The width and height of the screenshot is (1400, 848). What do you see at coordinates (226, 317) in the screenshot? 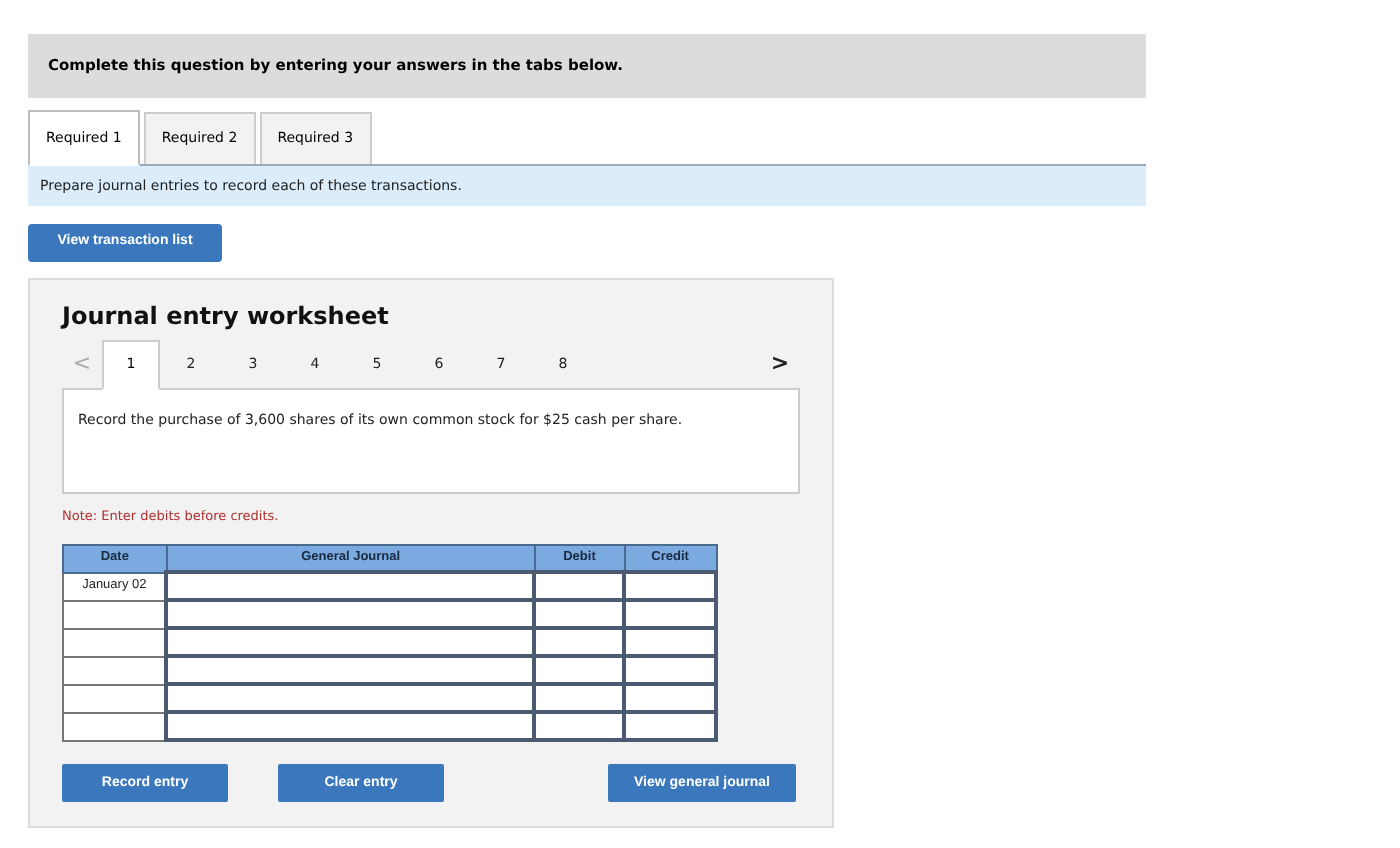
I see `worksheet-title: Journal entry worksheet` at bounding box center [226, 317].